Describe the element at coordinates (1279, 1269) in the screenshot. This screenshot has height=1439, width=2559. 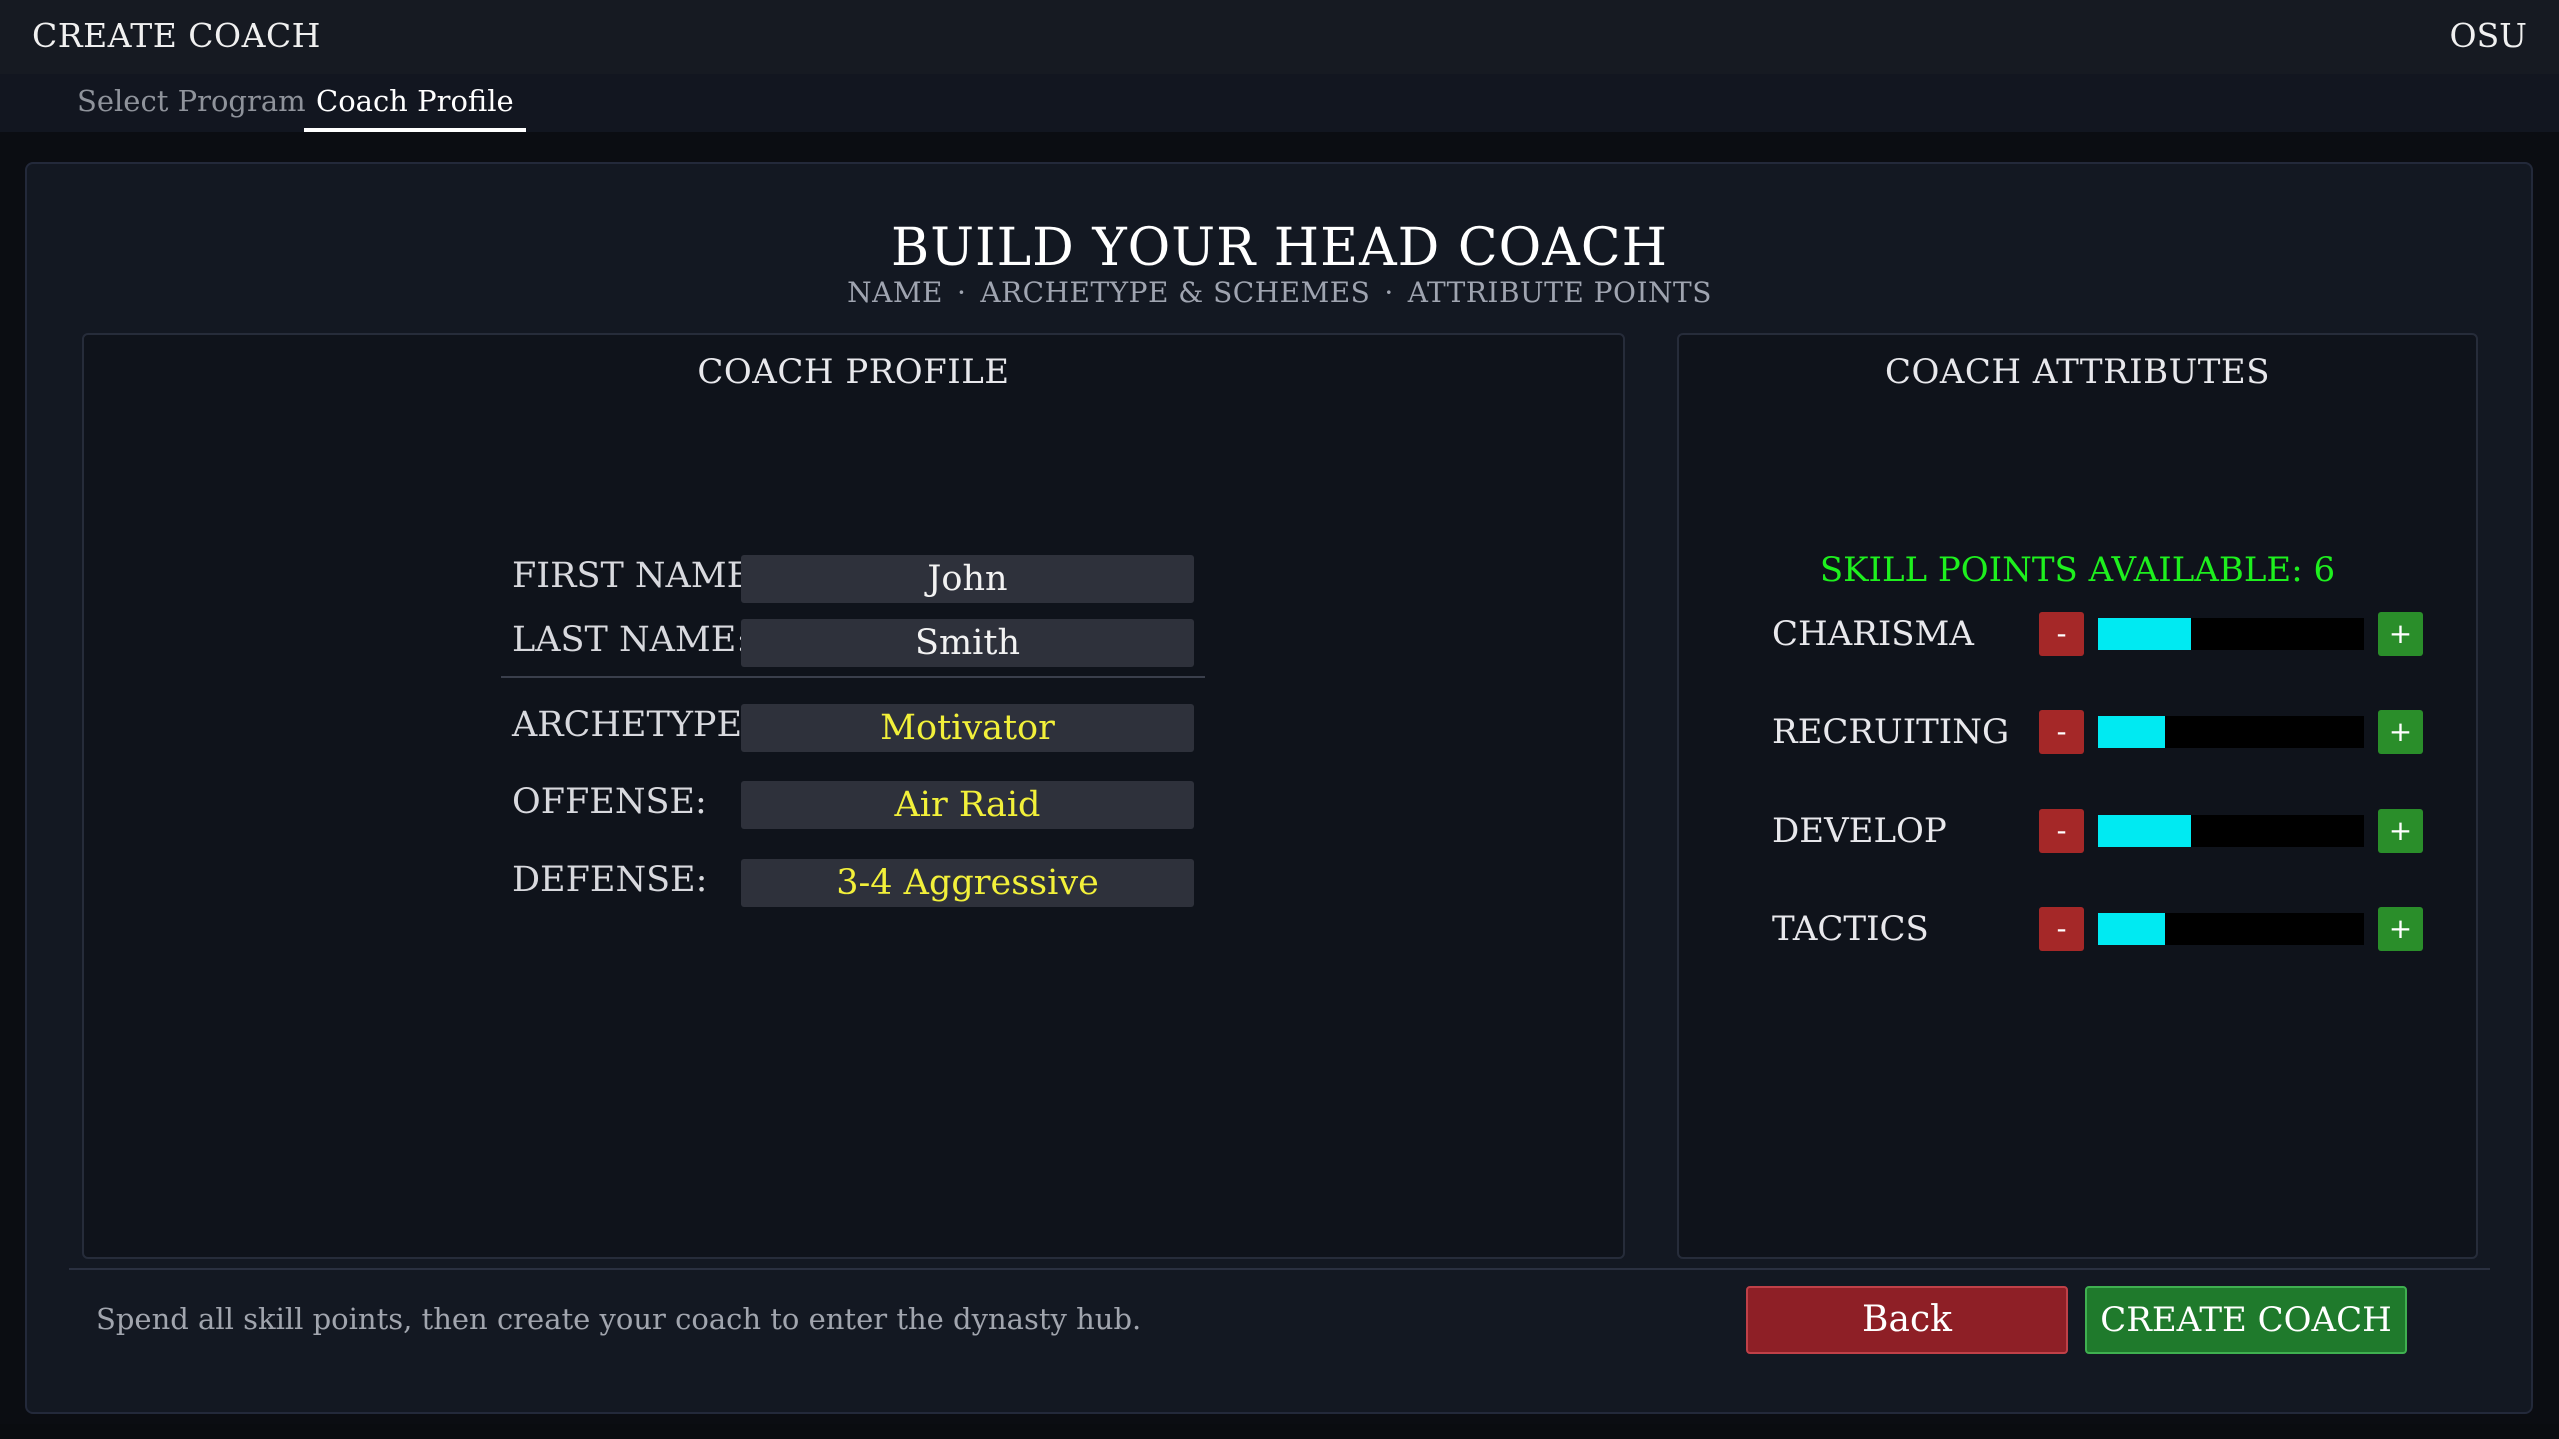
I see `footer-divider` at that location.